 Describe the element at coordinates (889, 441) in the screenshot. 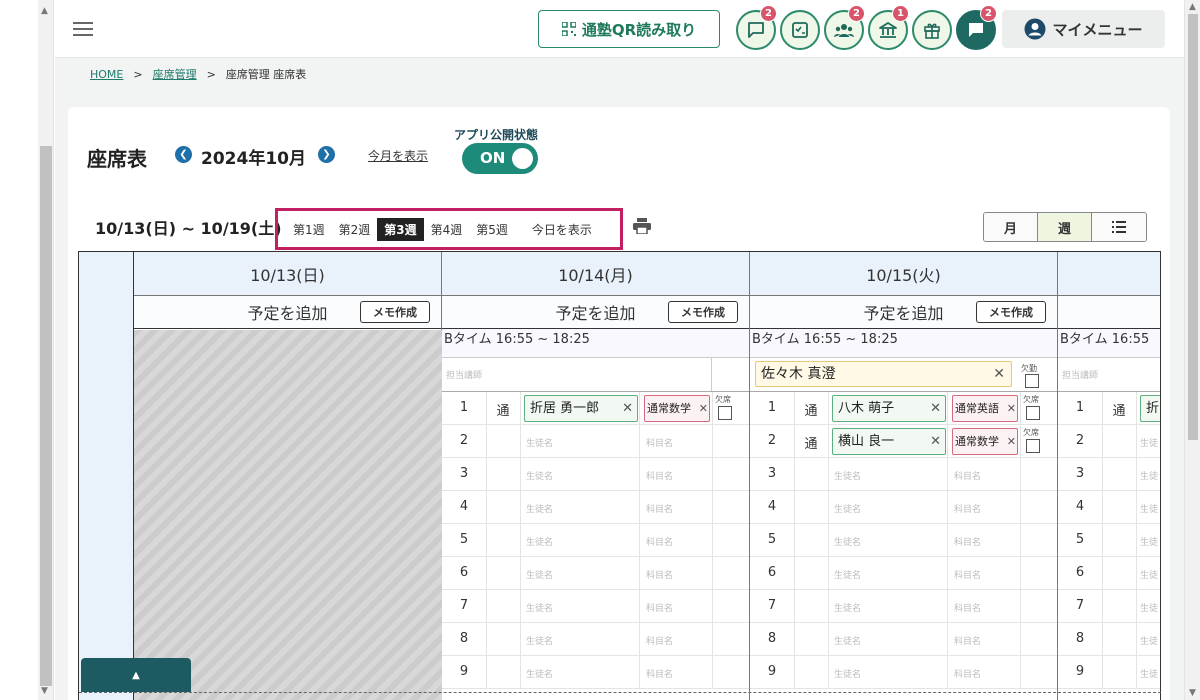

I see `student-chip: 横山 良一 ✕` at that location.